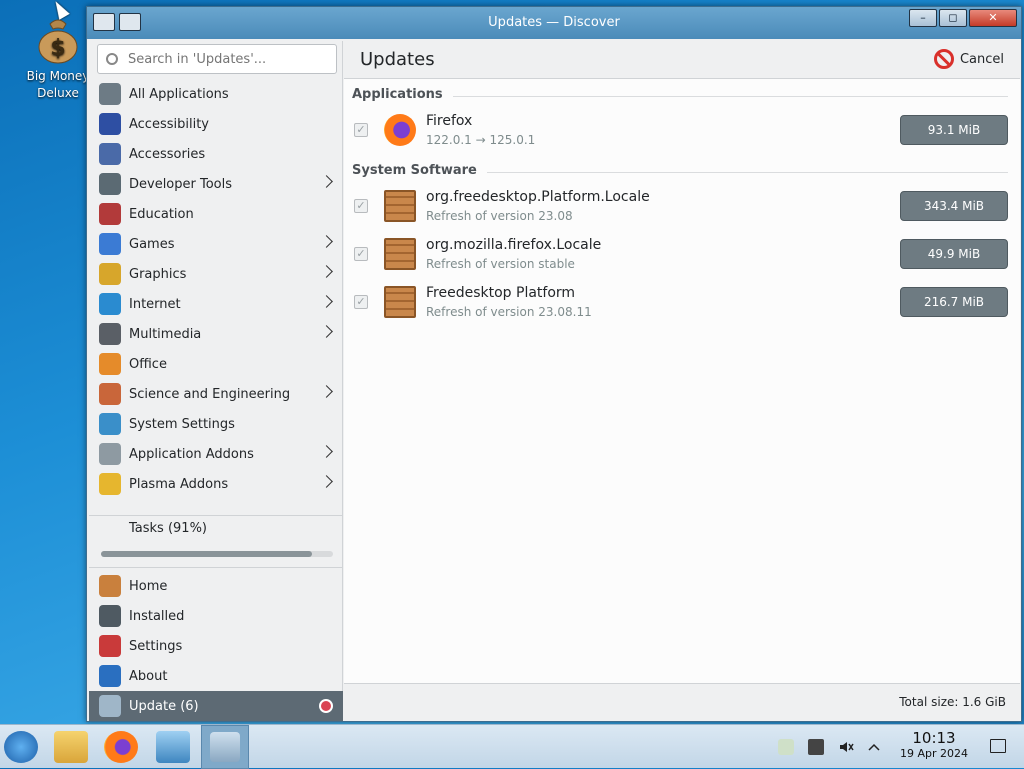 Image resolution: width=1024 pixels, height=769 pixels. I want to click on sidebar-item-application-addons: Application Addons, so click(216, 454).